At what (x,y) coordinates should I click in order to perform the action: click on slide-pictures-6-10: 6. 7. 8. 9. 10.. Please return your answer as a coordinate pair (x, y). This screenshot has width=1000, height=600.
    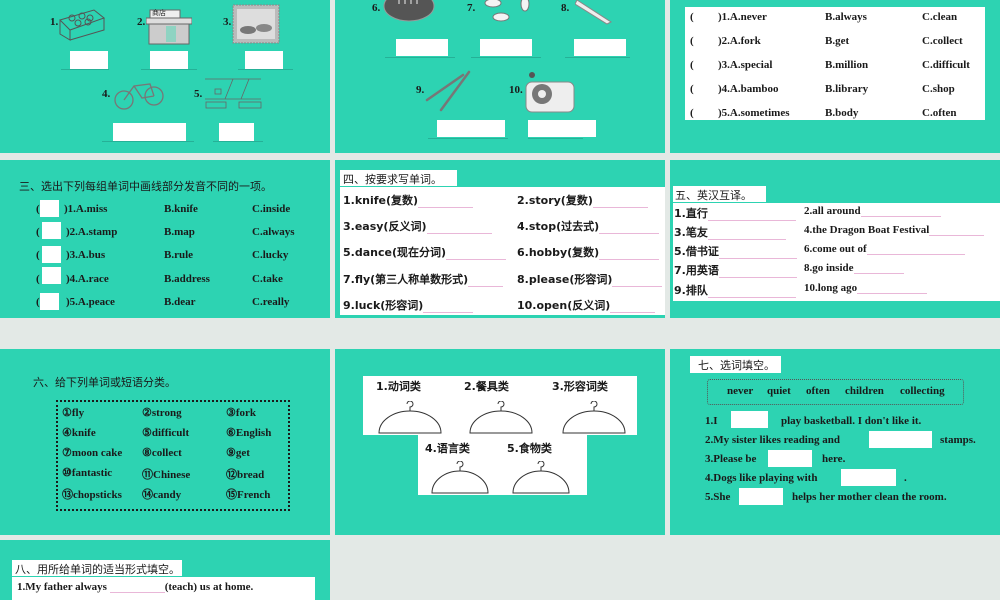
    Looking at the image, I should click on (500, 76).